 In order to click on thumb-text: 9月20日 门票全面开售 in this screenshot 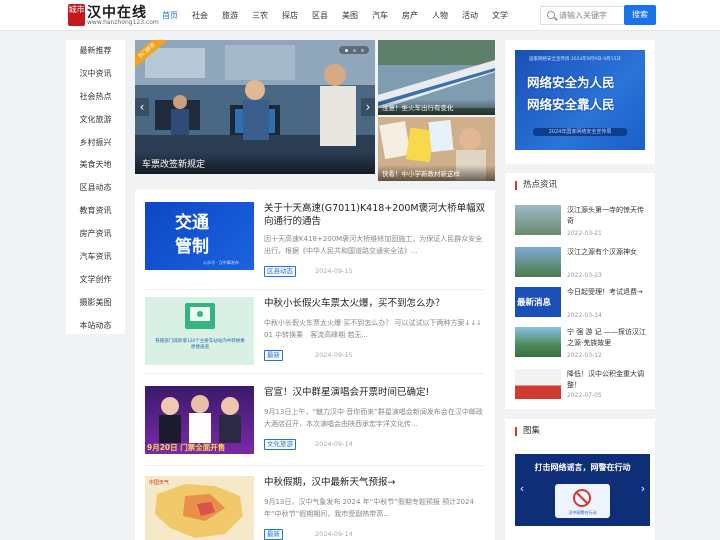, I will do `click(186, 447)`.